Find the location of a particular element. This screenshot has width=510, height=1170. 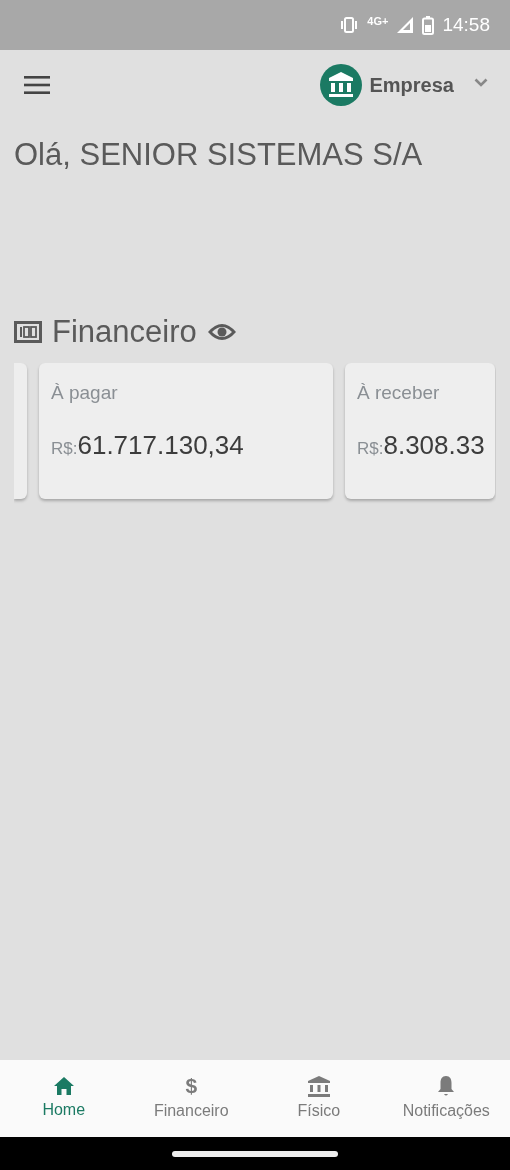

vibrate-icon is located at coordinates (349, 25).